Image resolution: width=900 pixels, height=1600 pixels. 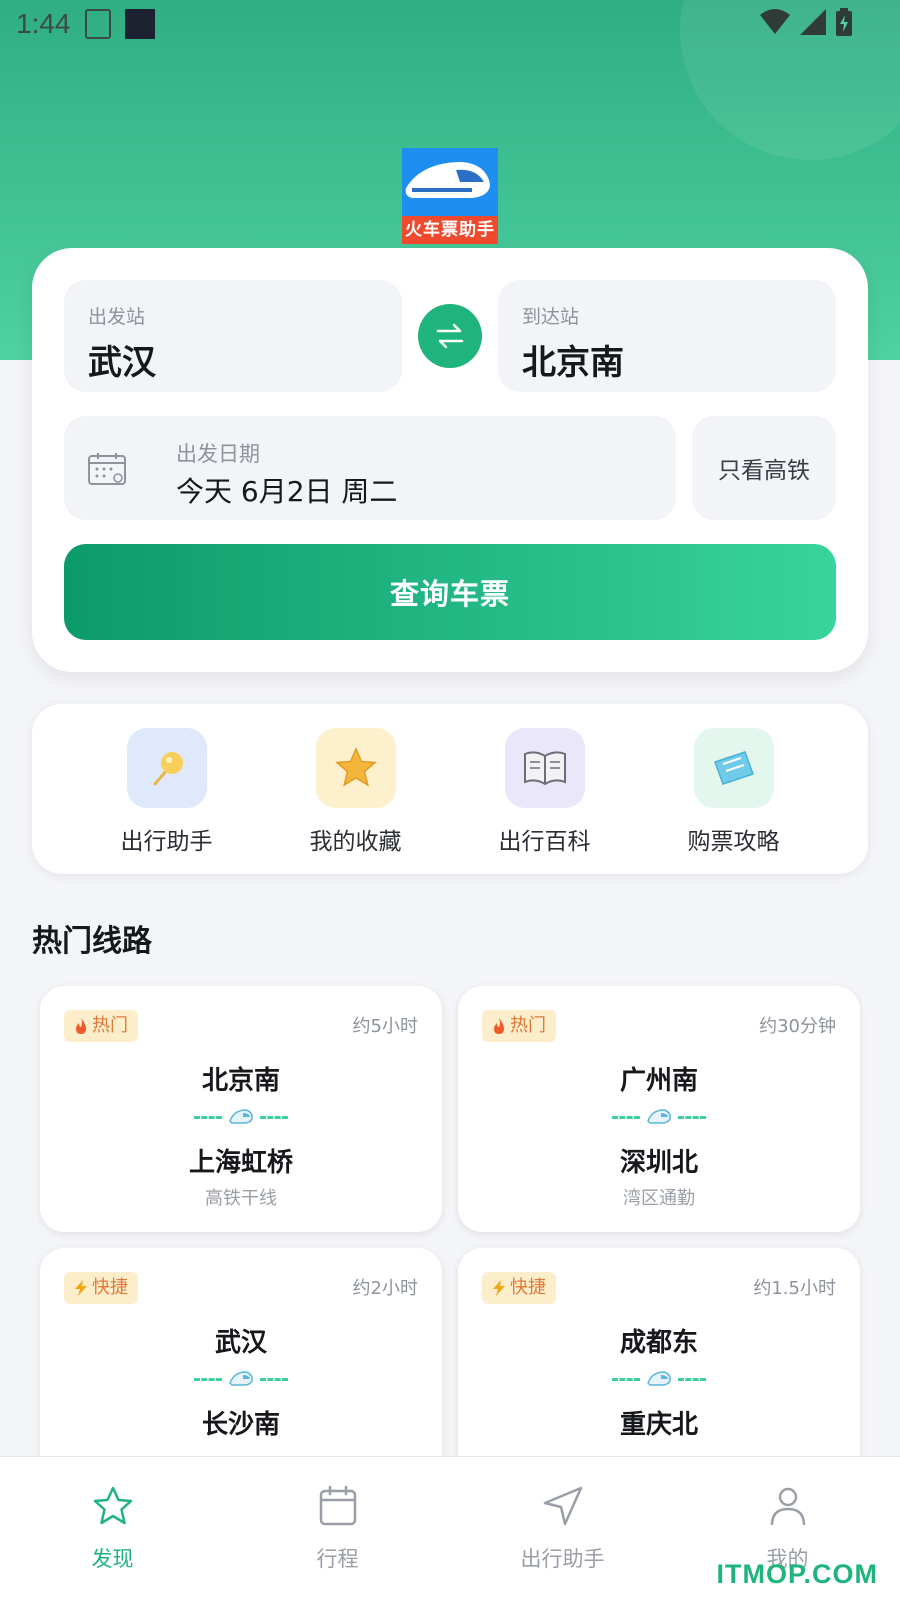 What do you see at coordinates (240, 1081) in the screenshot?
I see `route-from: 北京南` at bounding box center [240, 1081].